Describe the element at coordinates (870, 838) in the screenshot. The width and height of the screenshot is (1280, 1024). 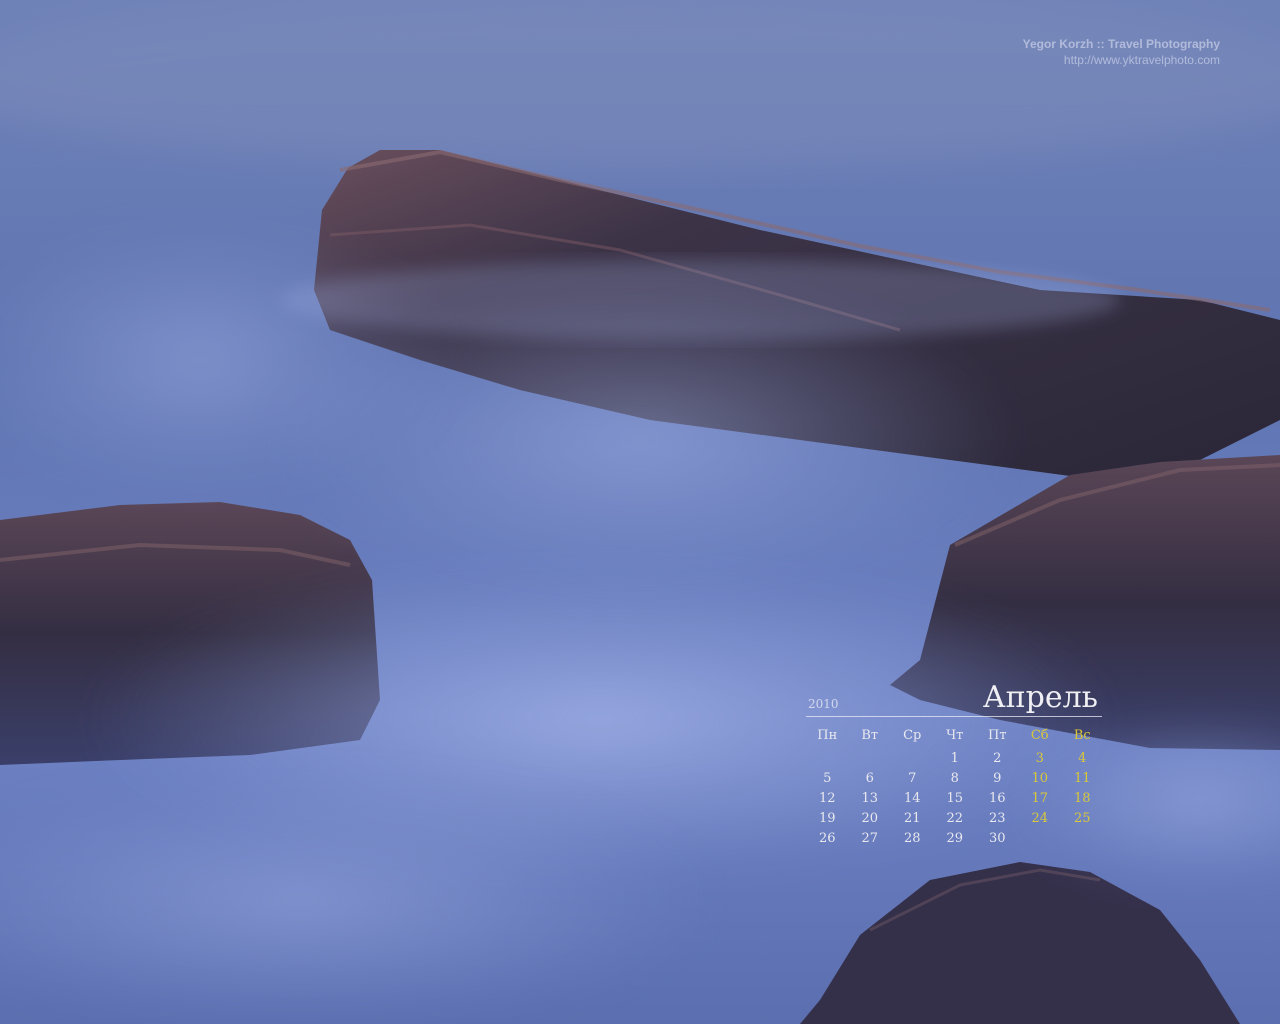
I see `calendar-day: 27` at that location.